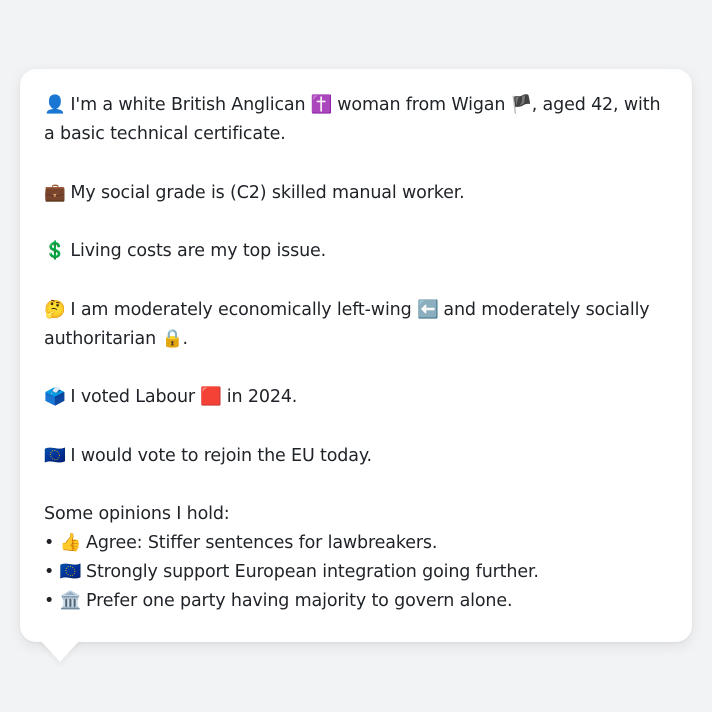 The image size is (712, 712). What do you see at coordinates (133, 397) in the screenshot?
I see `vote-history-text-start: I voted Labour` at bounding box center [133, 397].